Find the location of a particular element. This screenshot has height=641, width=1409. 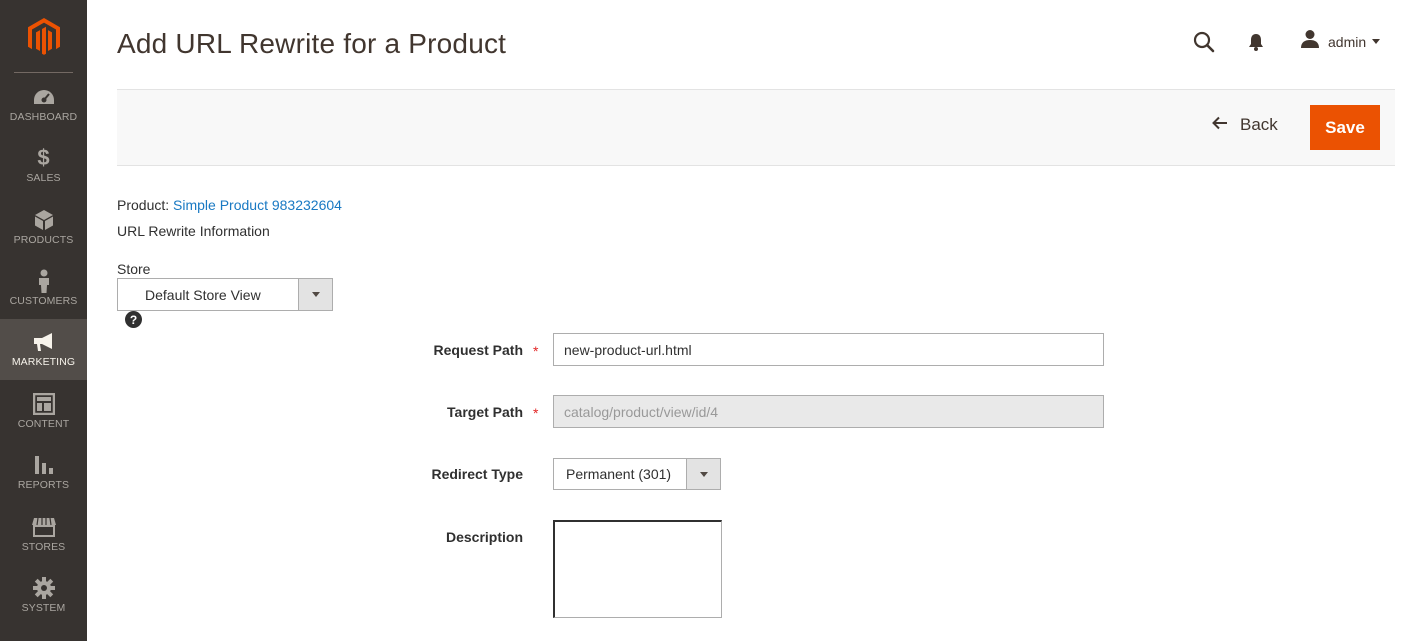

admin-user-menu: admin is located at coordinates (1340, 41).